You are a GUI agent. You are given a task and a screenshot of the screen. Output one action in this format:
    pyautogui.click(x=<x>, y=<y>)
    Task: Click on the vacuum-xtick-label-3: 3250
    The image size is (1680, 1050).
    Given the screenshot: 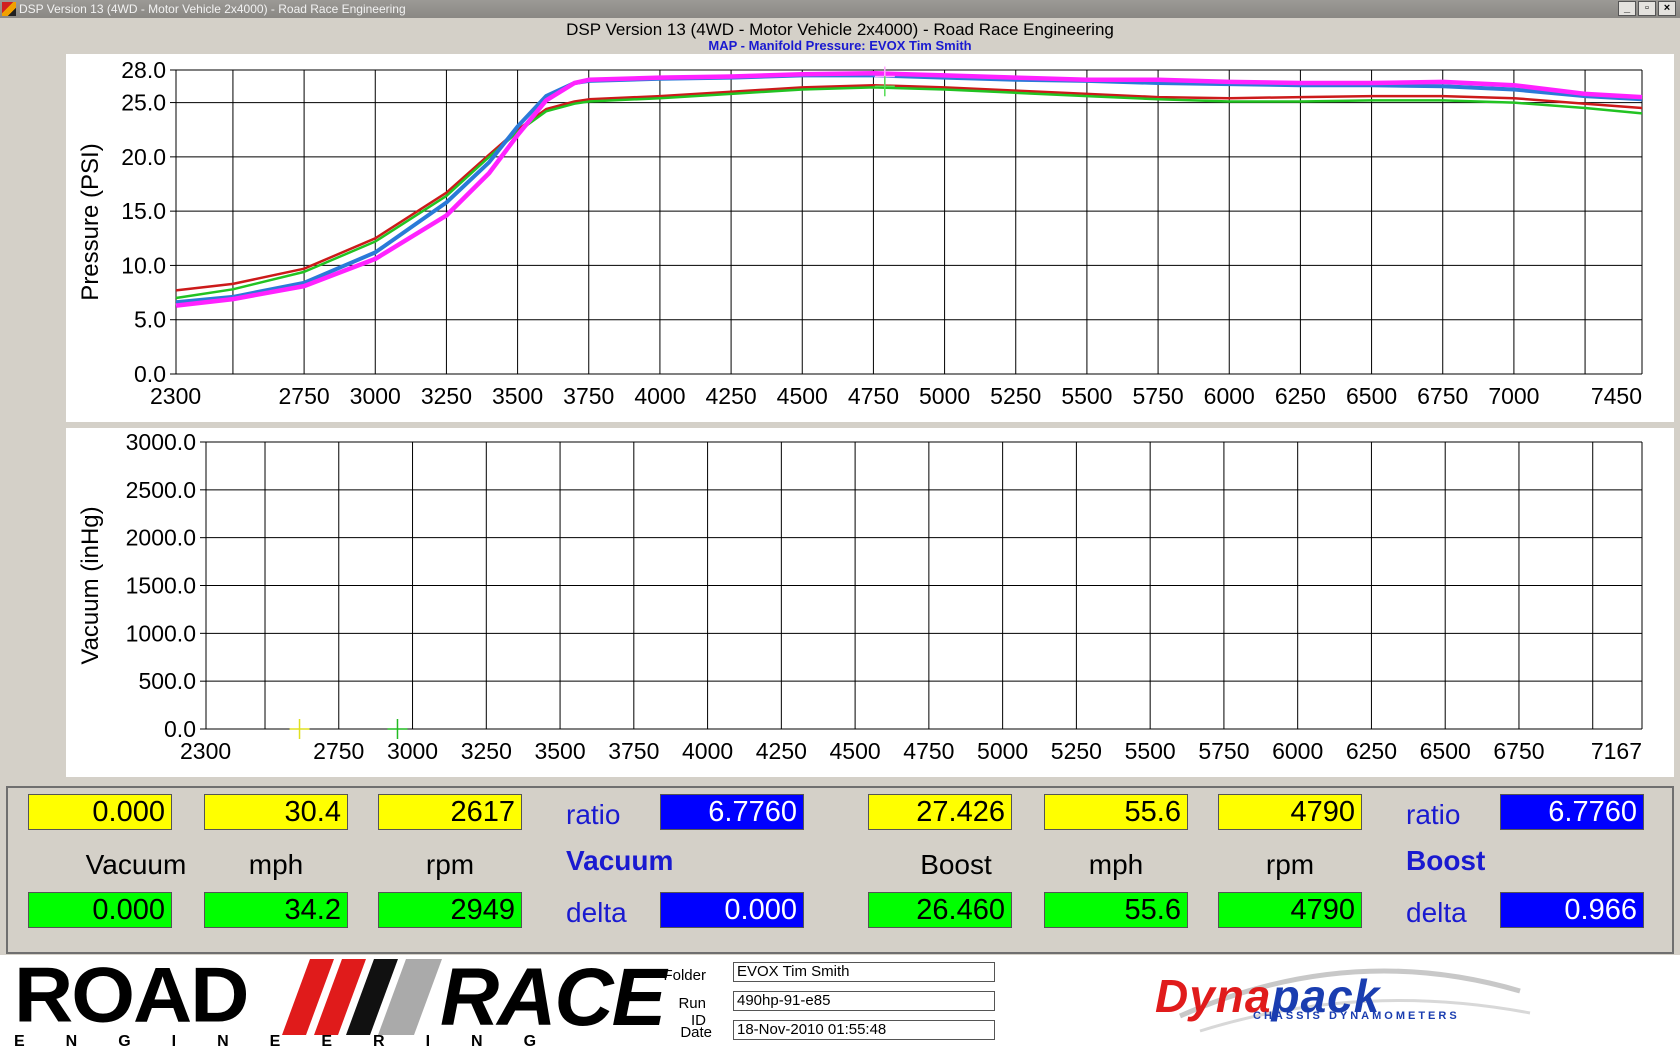 What is the action you would take?
    pyautogui.click(x=486, y=751)
    